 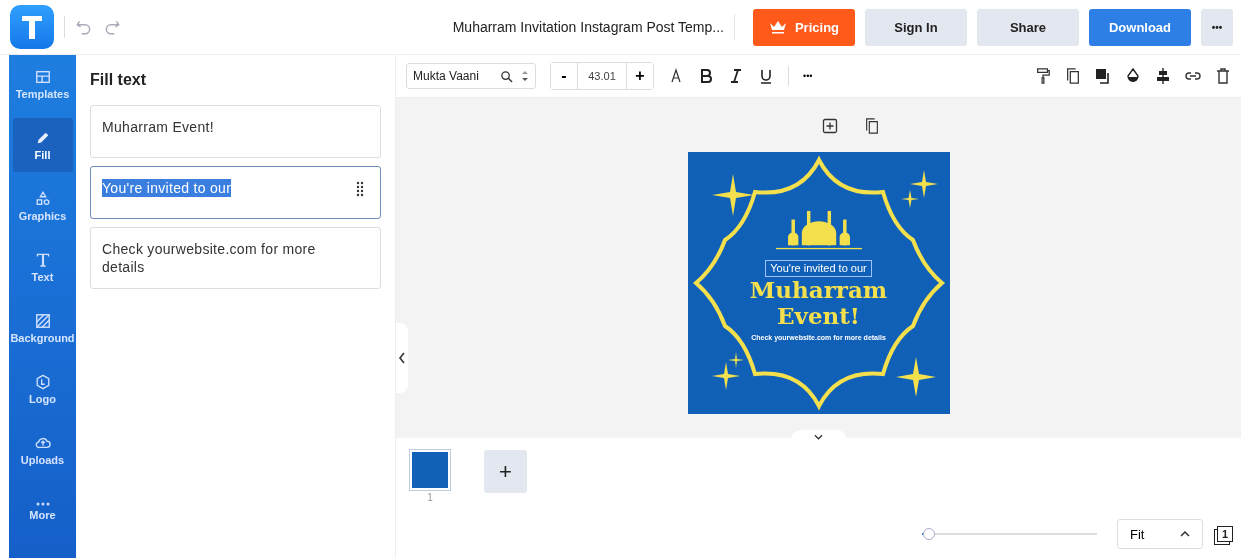 What do you see at coordinates (471, 76) in the screenshot?
I see `font-select: Mukta Vaani` at bounding box center [471, 76].